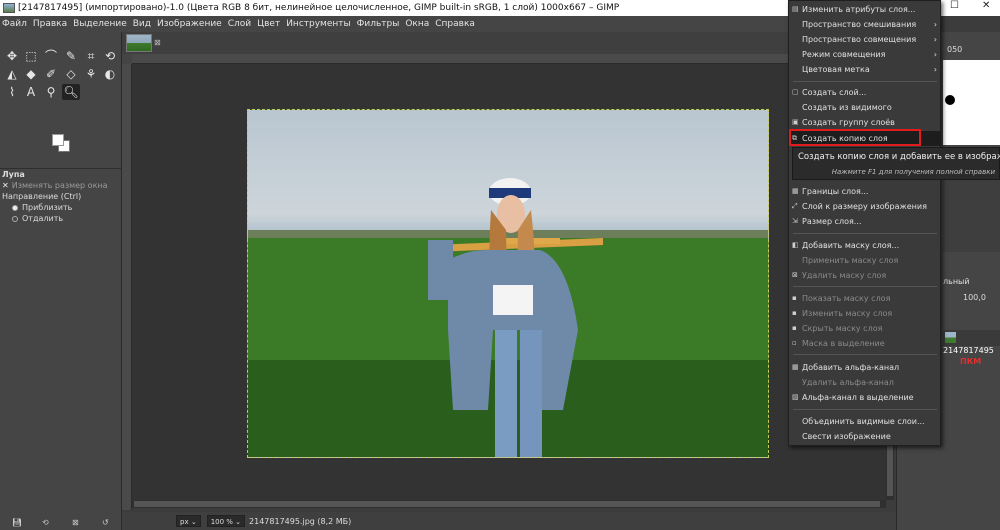 This screenshot has height=530, width=1000. I want to click on horizontal-scrollbar, so click(509, 504).